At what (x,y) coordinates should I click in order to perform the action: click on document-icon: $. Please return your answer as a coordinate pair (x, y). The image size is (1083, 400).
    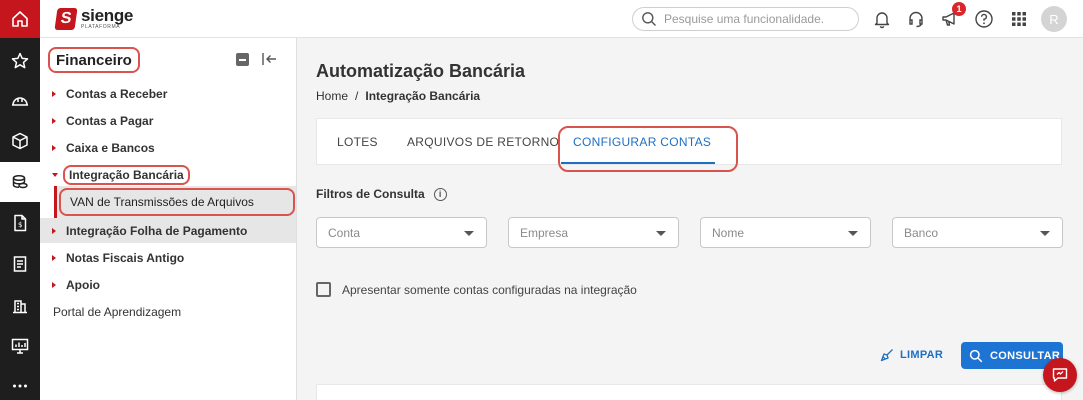
    Looking at the image, I should click on (20, 223).